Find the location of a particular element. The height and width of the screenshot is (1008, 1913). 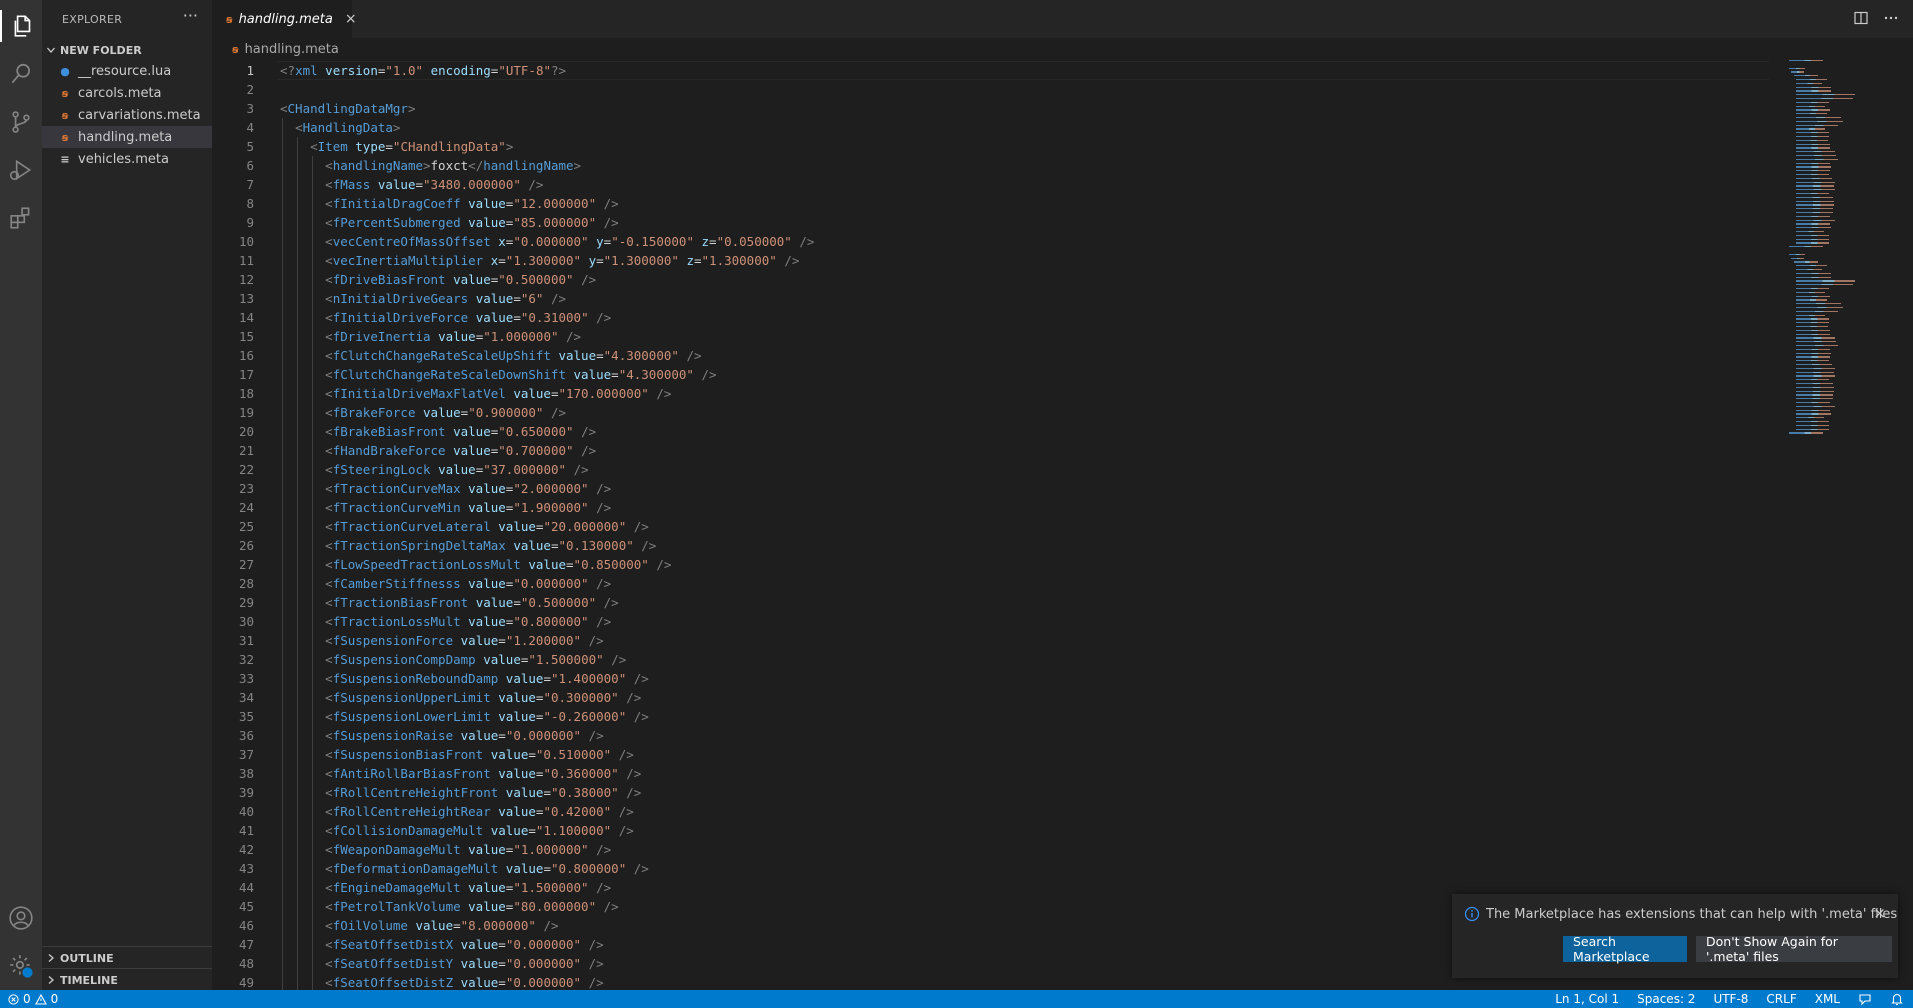

run-debug-icon is located at coordinates (21, 170).